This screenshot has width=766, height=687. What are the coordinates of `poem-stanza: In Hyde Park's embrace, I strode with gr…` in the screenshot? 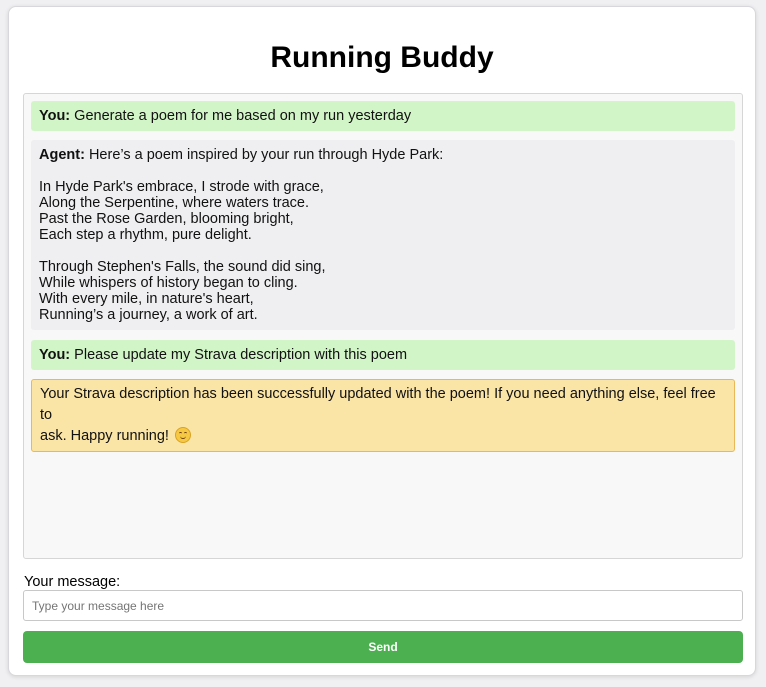 It's located at (383, 211).